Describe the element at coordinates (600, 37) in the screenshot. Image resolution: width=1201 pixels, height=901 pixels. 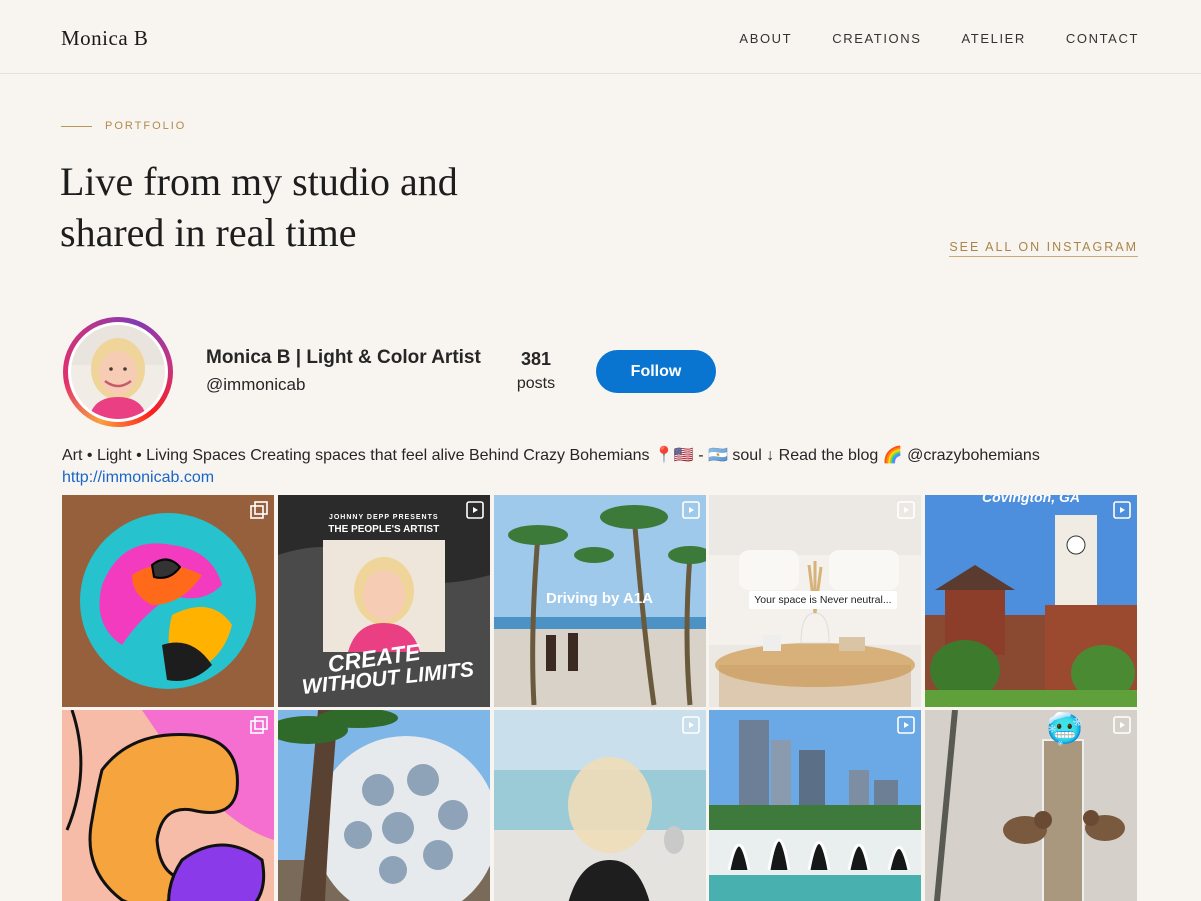
I see `site-header: Monica B ABOUT CREATIONS ATELIER CONTACT` at that location.